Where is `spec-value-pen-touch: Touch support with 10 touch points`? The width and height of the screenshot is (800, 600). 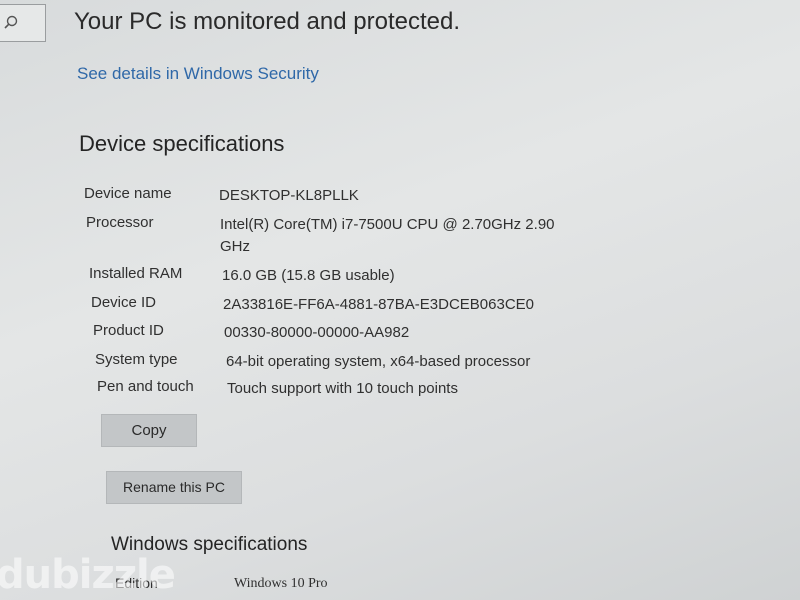
spec-value-pen-touch: Touch support with 10 touch points is located at coordinates (342, 388).